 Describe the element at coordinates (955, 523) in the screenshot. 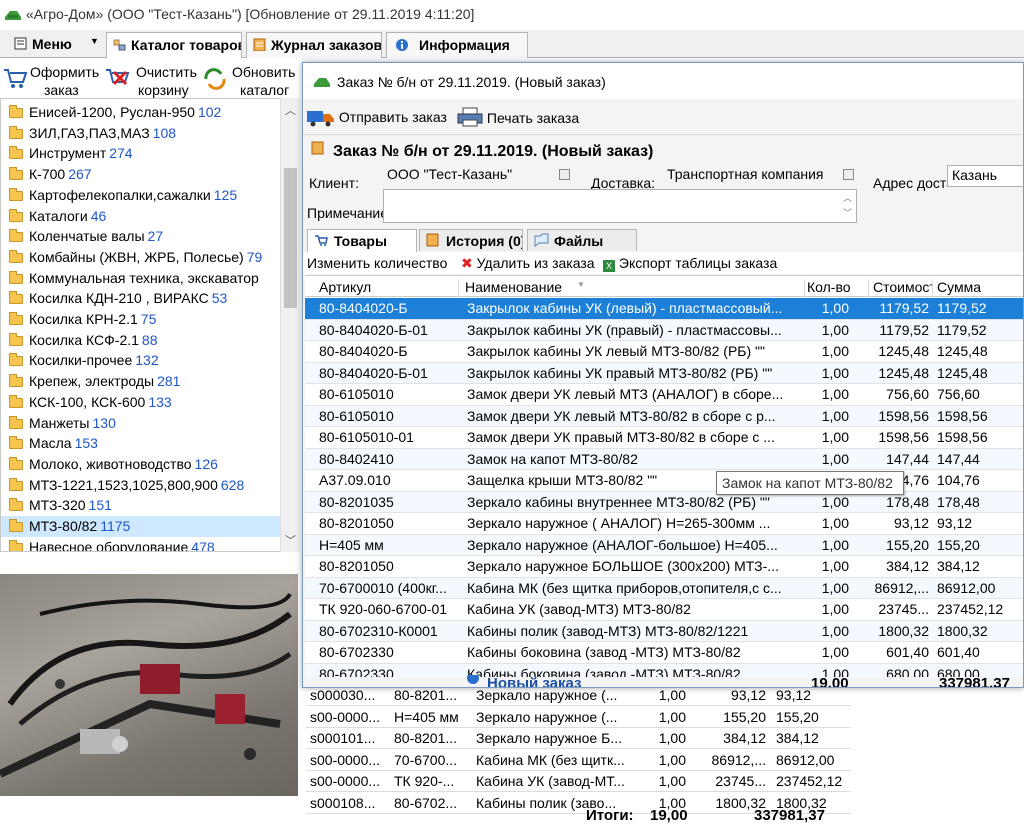

I see `cell-sum: 93,12` at that location.